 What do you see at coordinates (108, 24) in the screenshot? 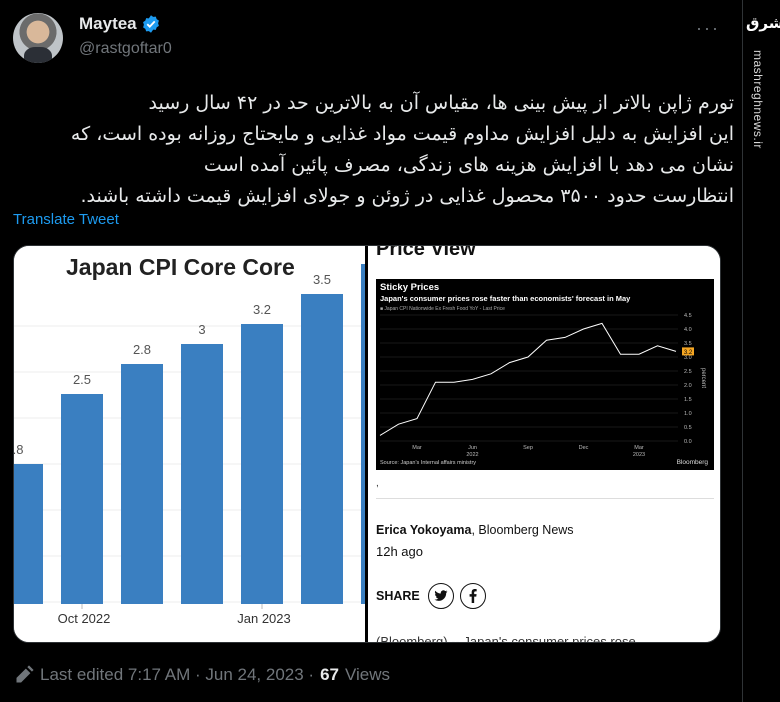
I see `display-name: Maytea` at bounding box center [108, 24].